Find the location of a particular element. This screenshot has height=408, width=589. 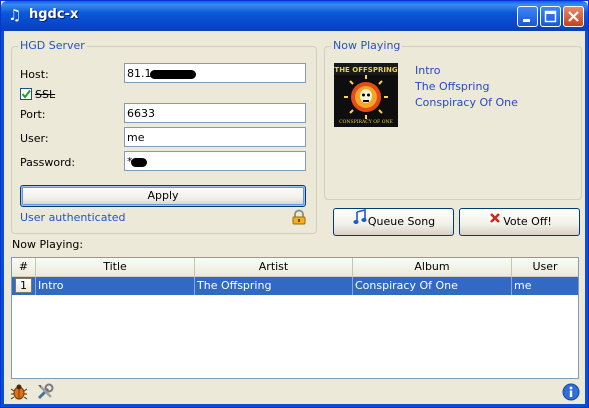

password-field: * is located at coordinates (215, 161).